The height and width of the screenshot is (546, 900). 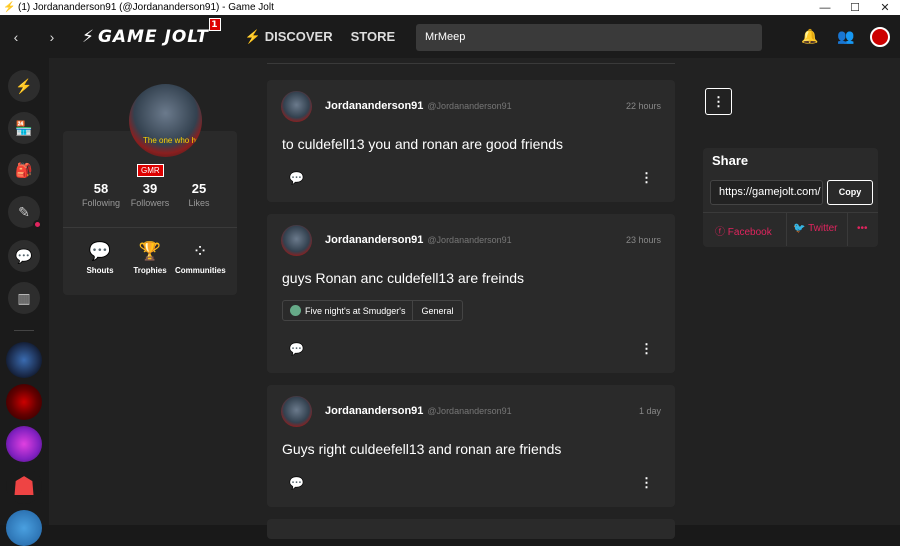 I want to click on profile-divider, so click(x=150, y=227).